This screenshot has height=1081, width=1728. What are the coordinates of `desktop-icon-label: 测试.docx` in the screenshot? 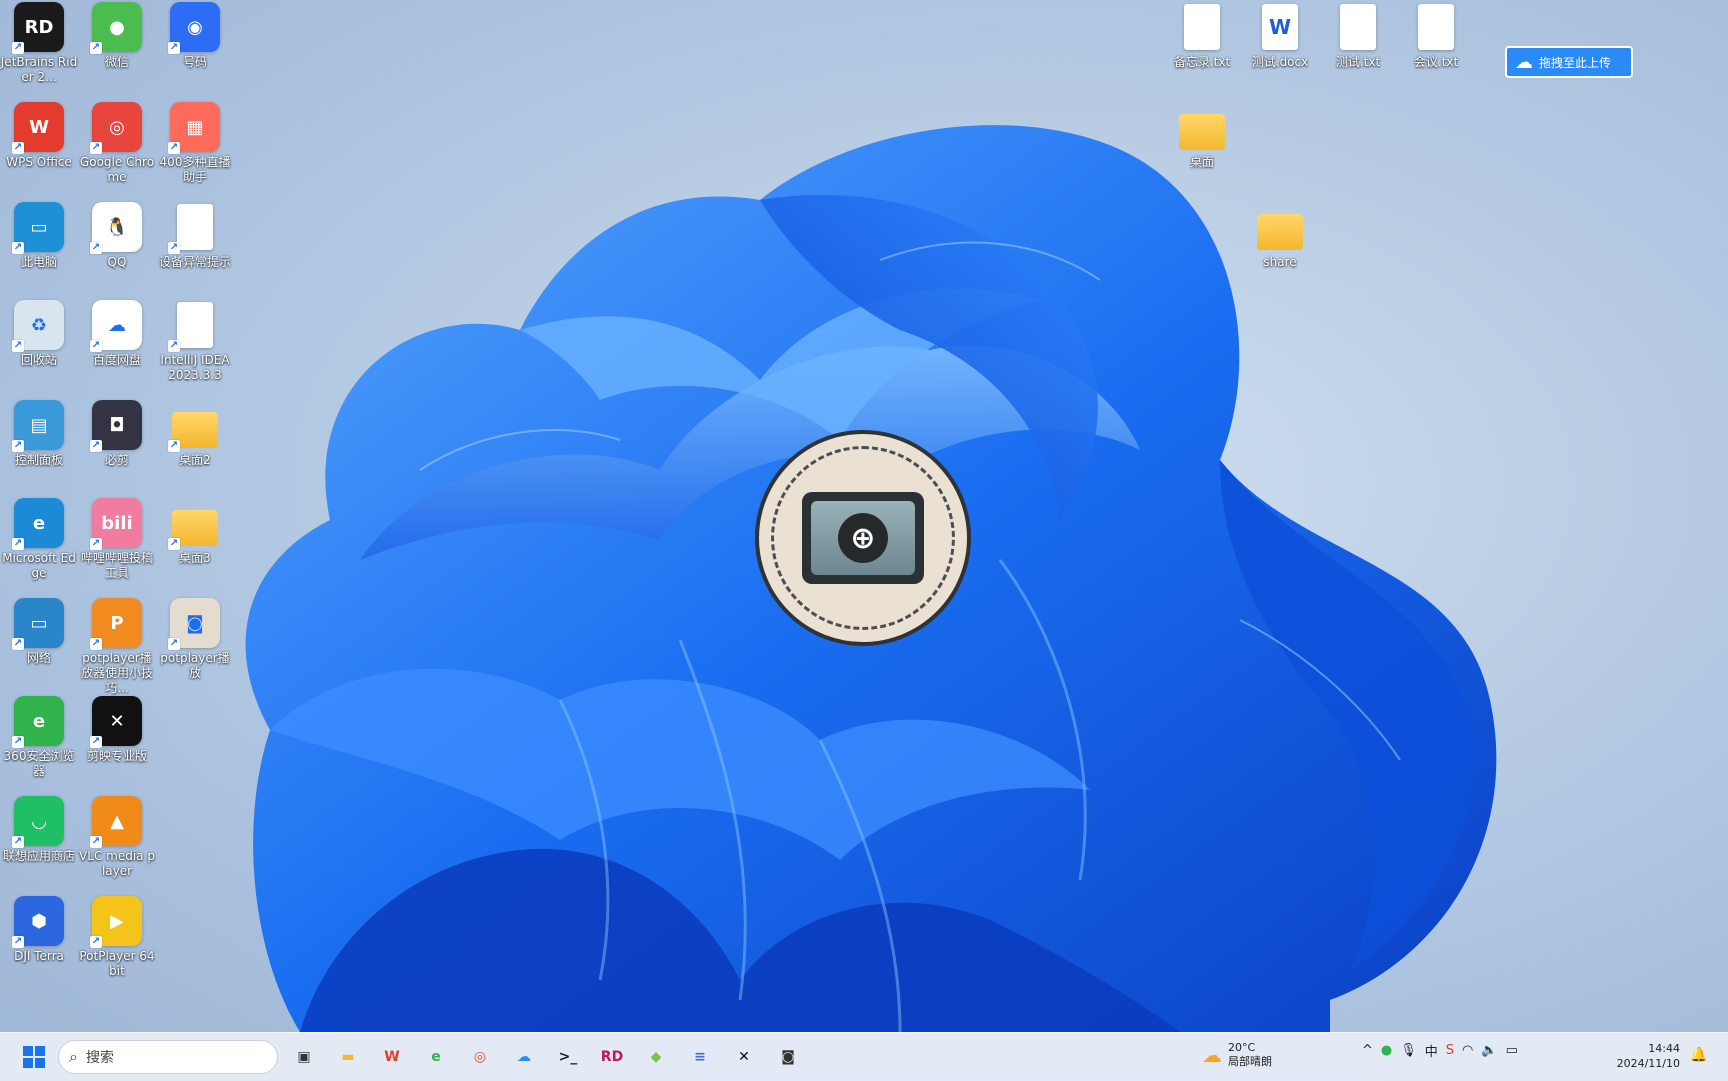 It's located at (1280, 62).